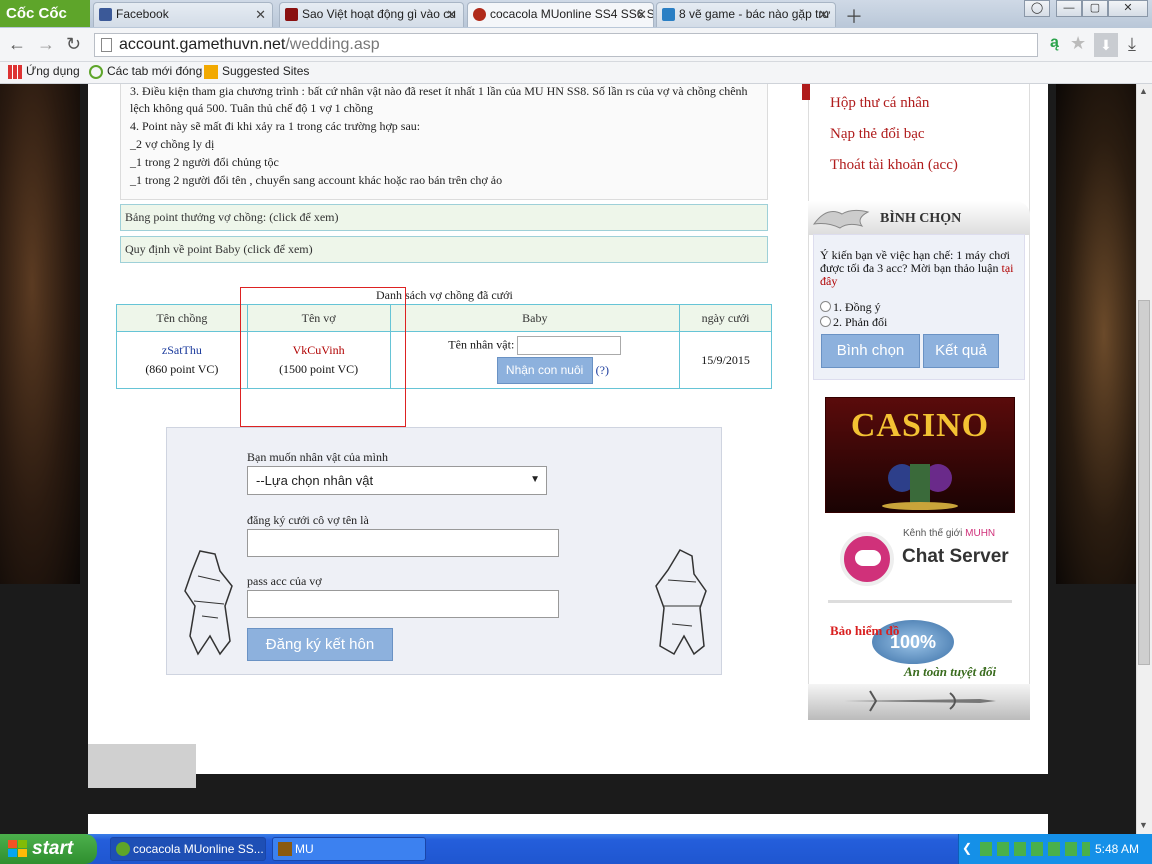  Describe the element at coordinates (870, 351) in the screenshot. I see `vote-button: Bình chọn` at that location.